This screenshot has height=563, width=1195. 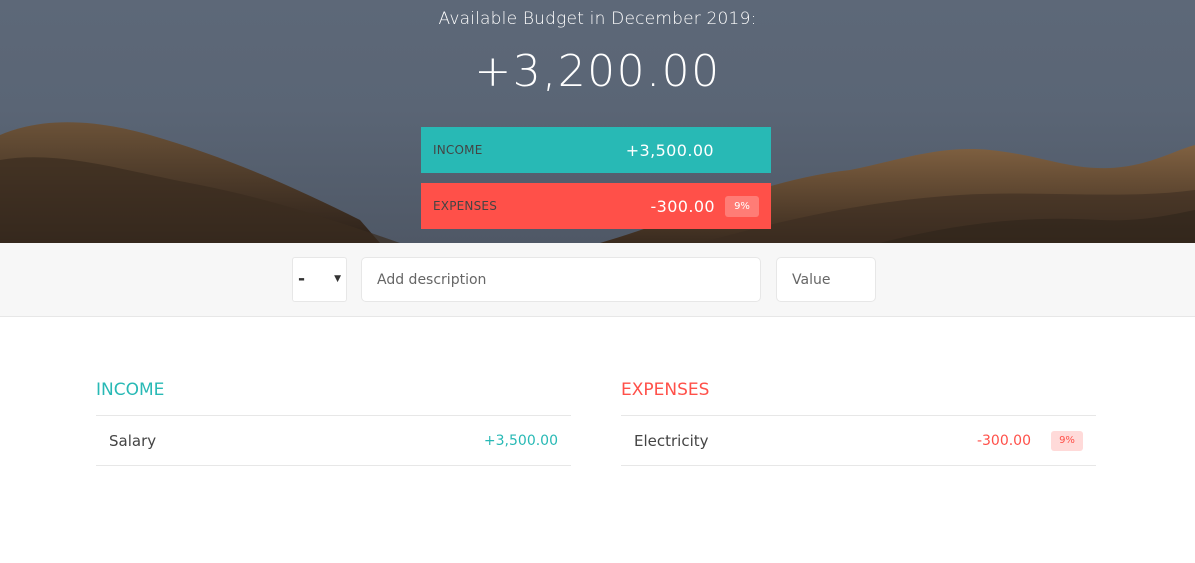 What do you see at coordinates (742, 206) in the screenshot?
I see `expenses-percentage-badge: 9%` at bounding box center [742, 206].